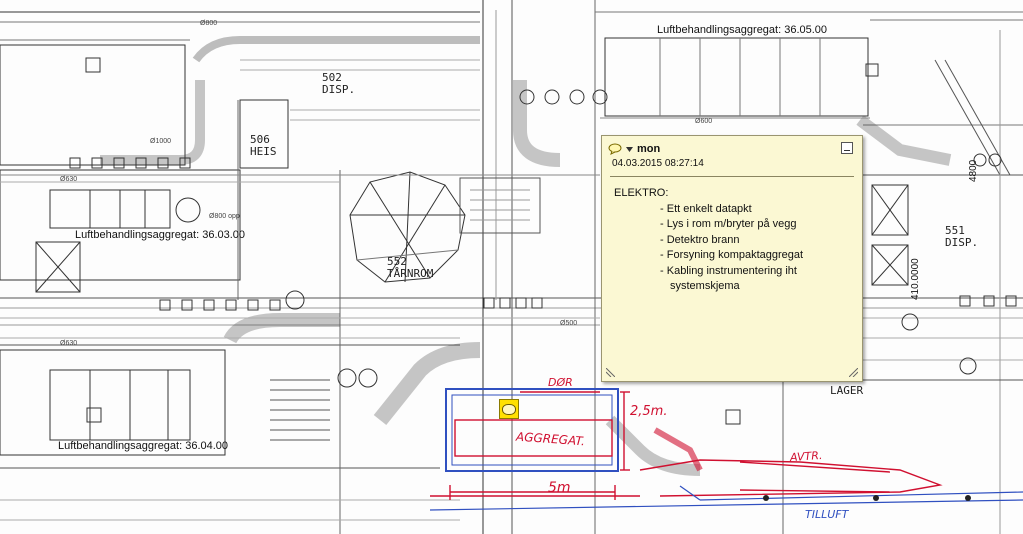 The height and width of the screenshot is (534, 1023). I want to click on duct-size-o630b: Ø630, so click(69, 343).